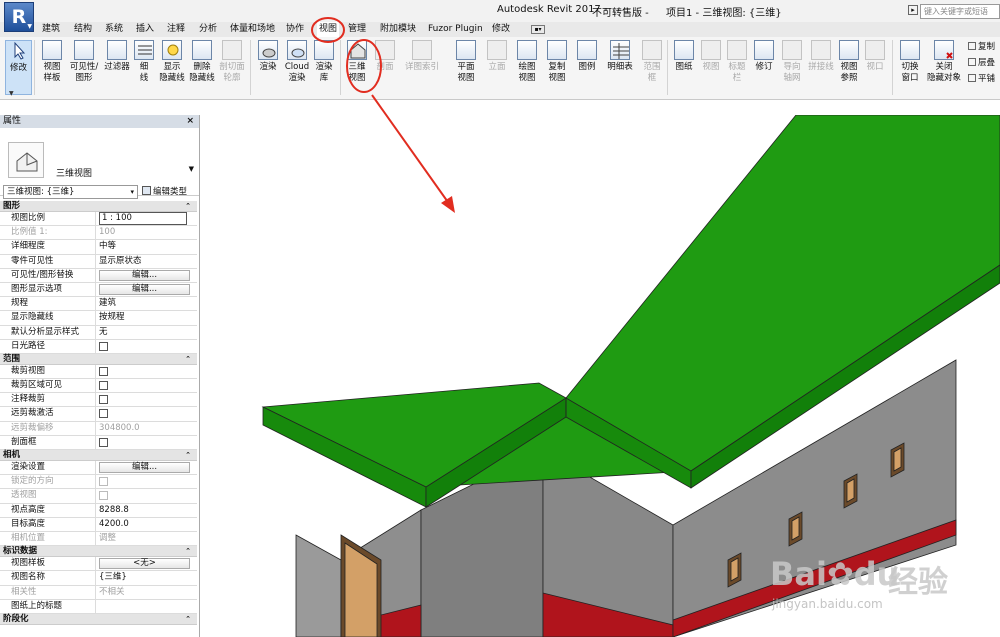 Image resolution: width=1000 pixels, height=637 pixels. Describe the element at coordinates (164, 192) in the screenshot. I see `edit-type-button: 编辑类型` at that location.